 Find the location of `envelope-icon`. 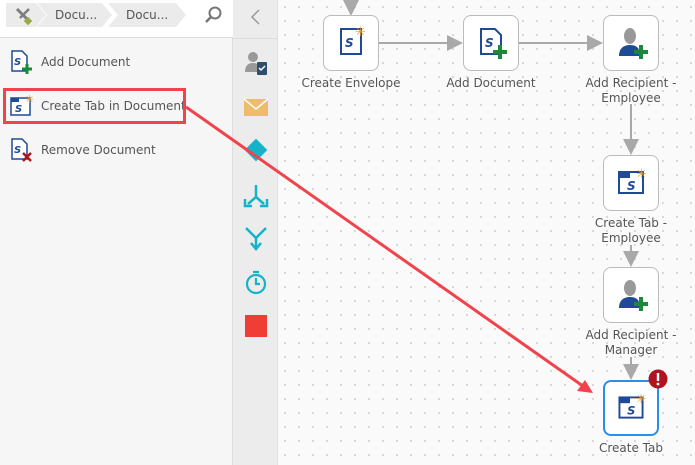

envelope-icon is located at coordinates (256, 107).